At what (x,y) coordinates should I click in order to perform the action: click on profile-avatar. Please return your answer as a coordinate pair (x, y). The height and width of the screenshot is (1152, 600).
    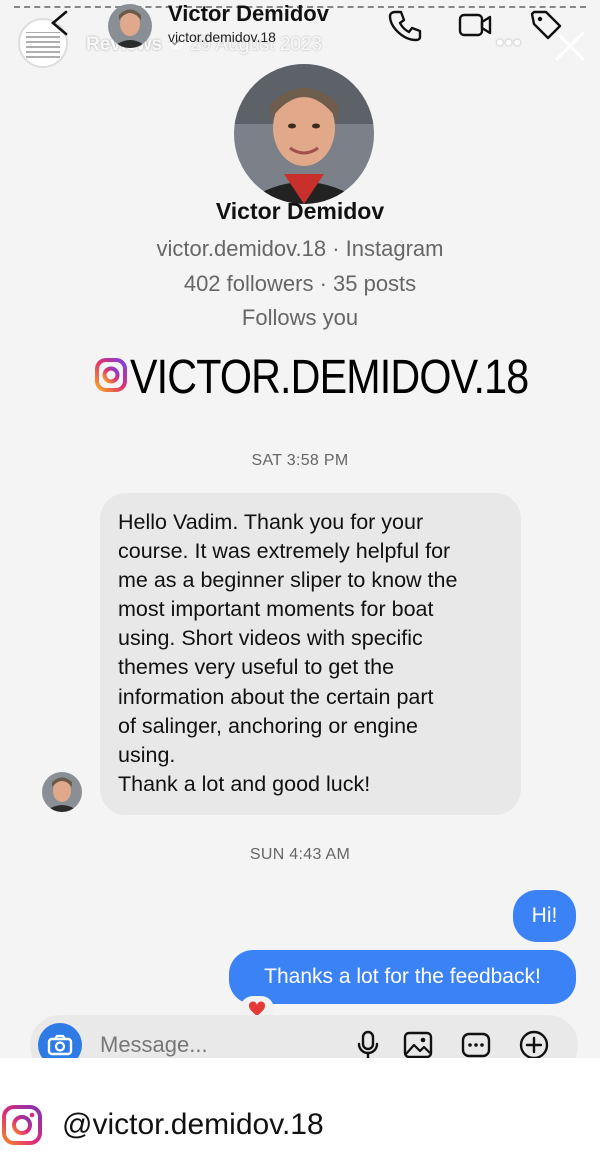
    Looking at the image, I should click on (304, 134).